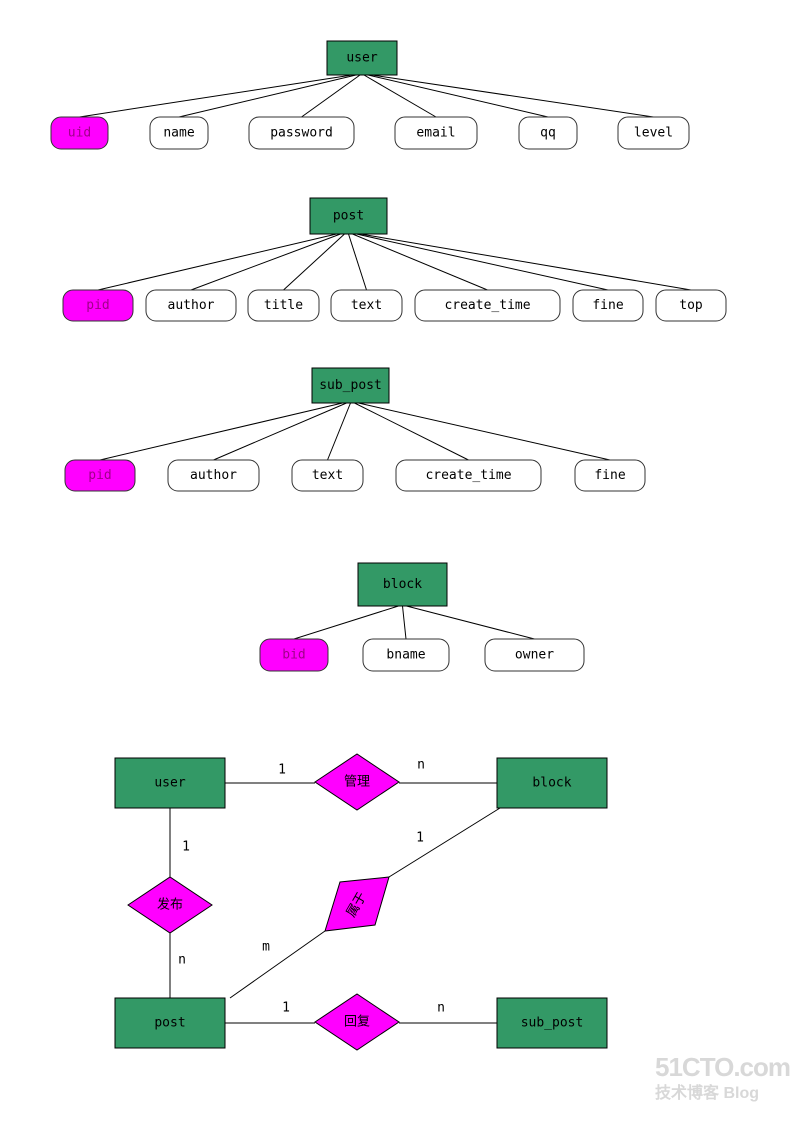 The height and width of the screenshot is (1122, 793). Describe the element at coordinates (653, 133) in the screenshot. I see `attribute-label: level` at that location.